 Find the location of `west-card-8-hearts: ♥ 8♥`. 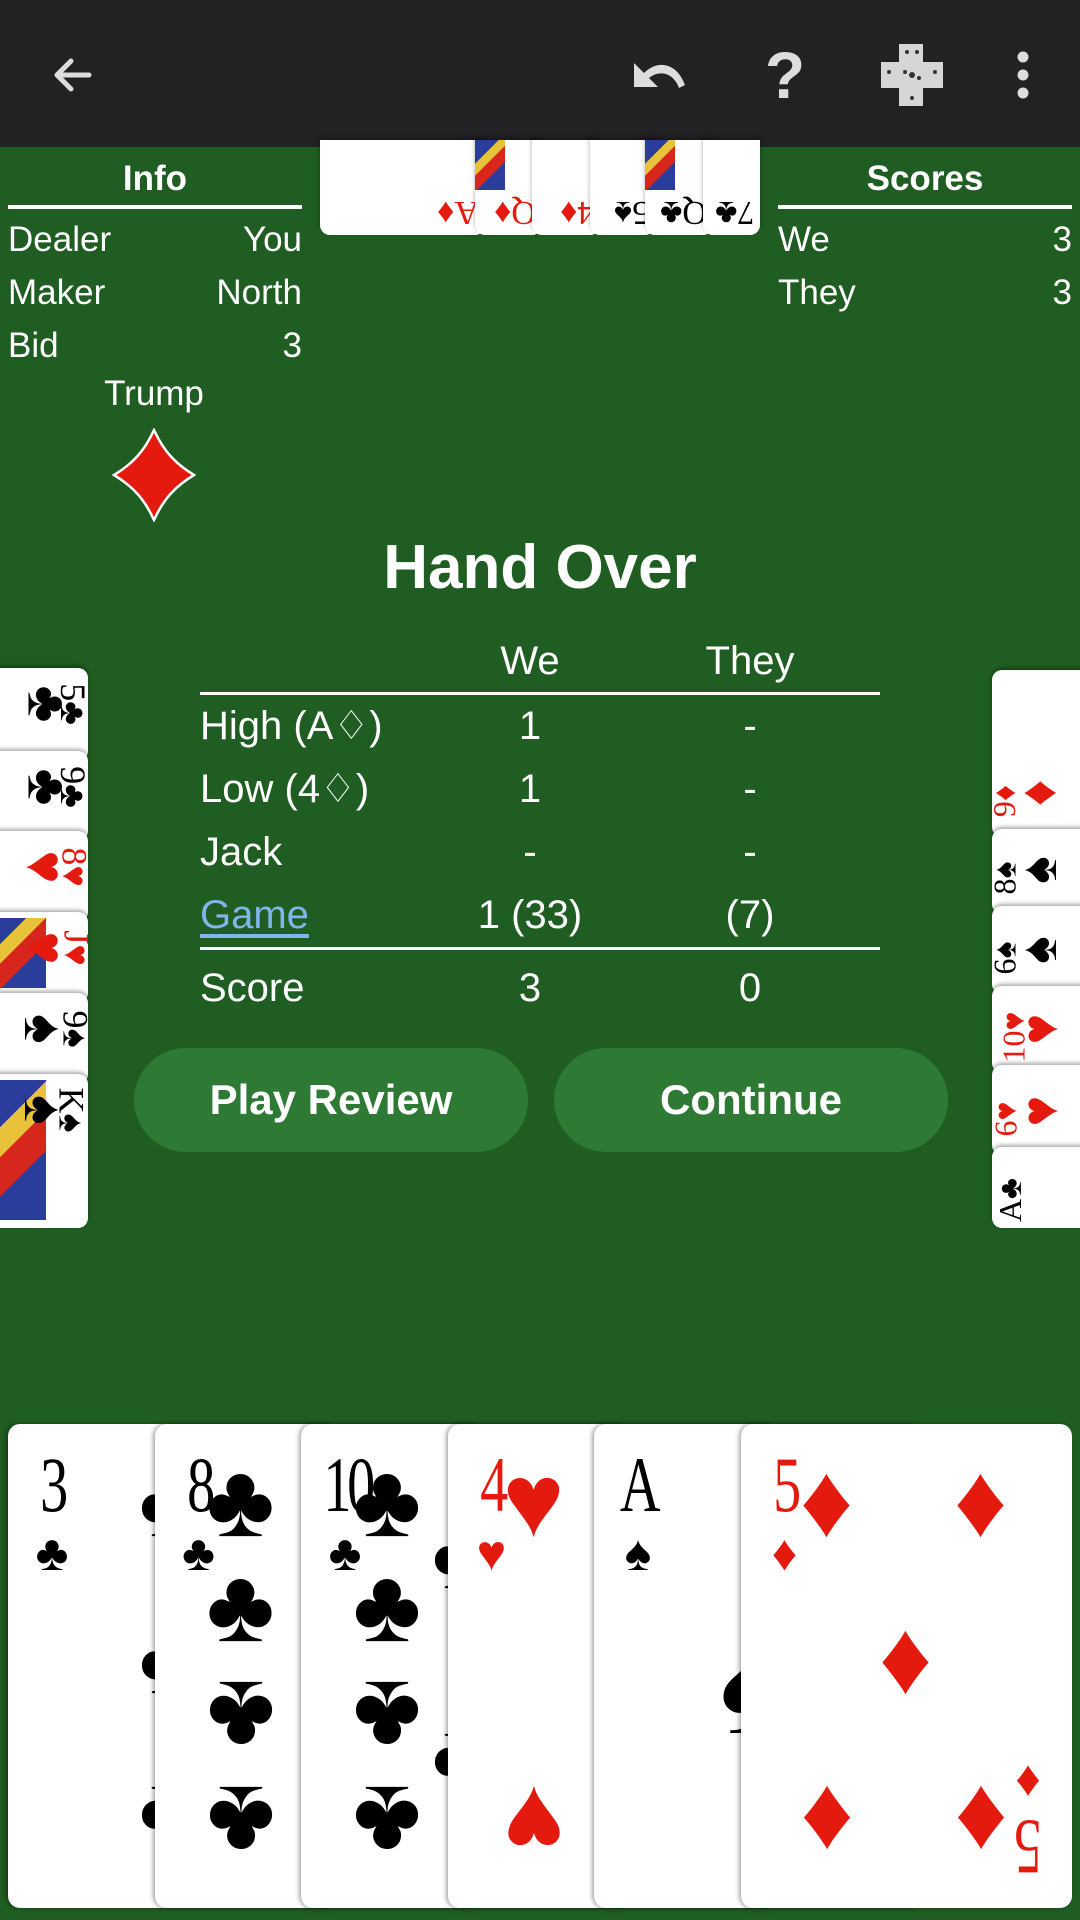

west-card-8-hearts: ♥ 8♥ is located at coordinates (44, 876).